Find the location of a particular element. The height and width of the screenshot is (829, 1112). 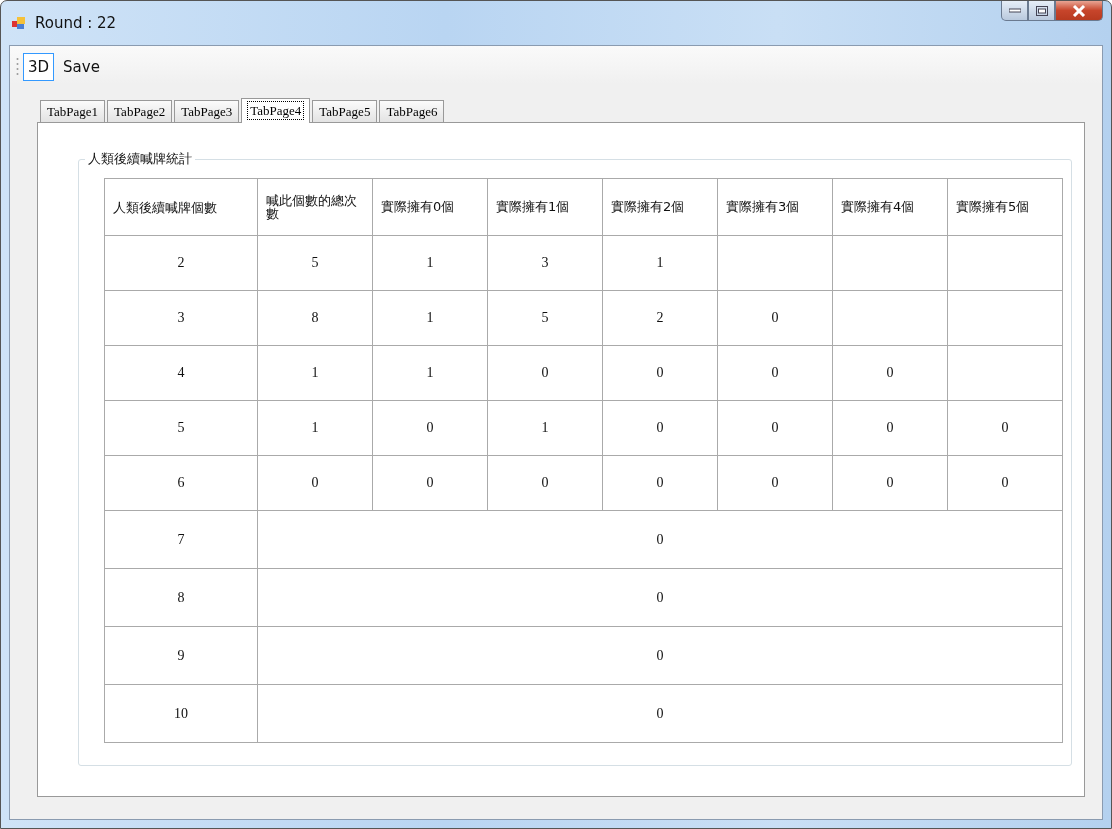

column-header: 喊此個數的總次數 is located at coordinates (315, 207).